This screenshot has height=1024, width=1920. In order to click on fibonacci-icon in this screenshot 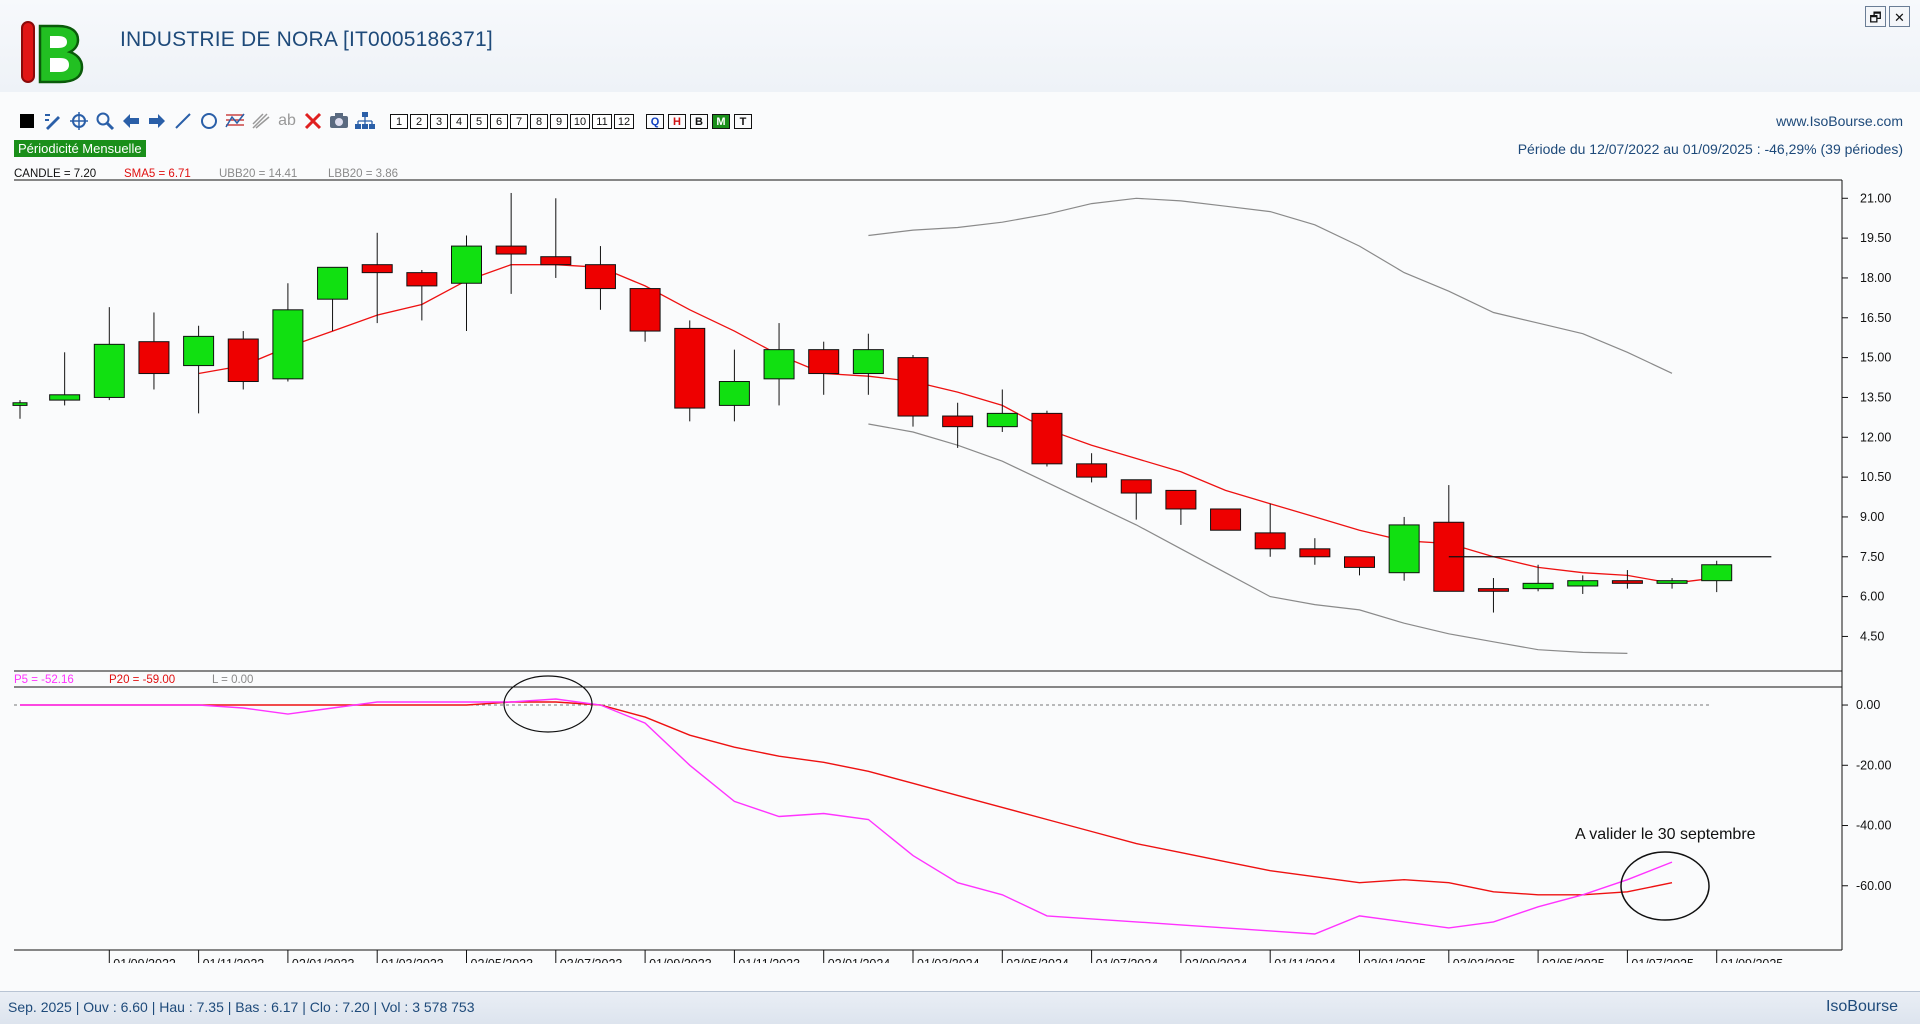, I will do `click(261, 121)`.